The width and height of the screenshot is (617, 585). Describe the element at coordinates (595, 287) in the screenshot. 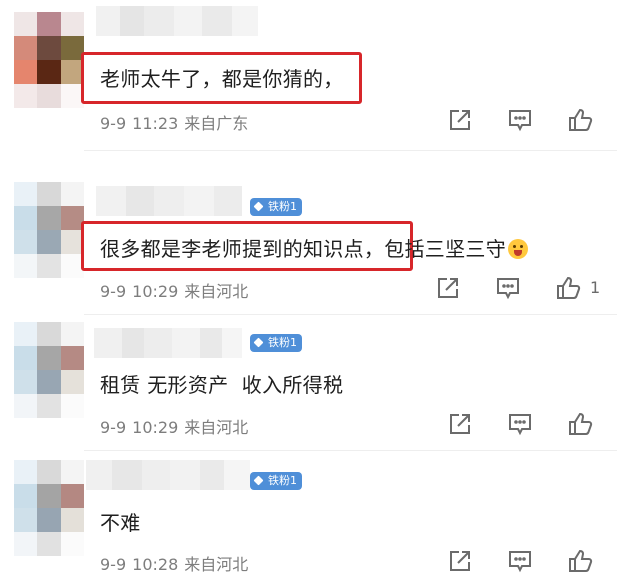

I see `like-count: 1` at that location.